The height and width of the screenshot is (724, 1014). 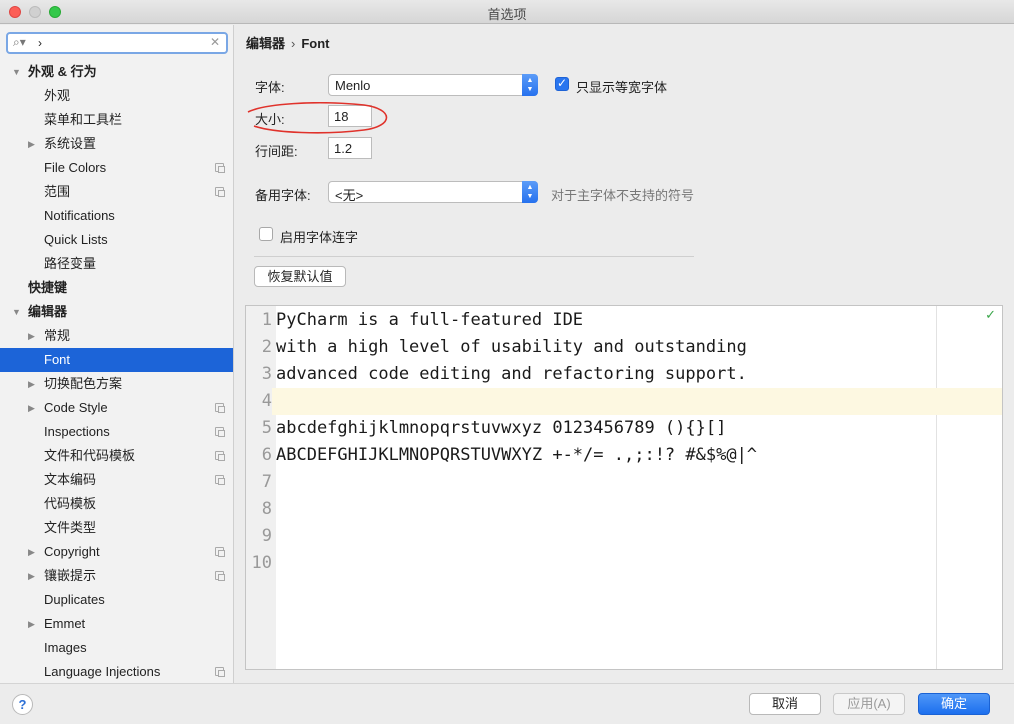 What do you see at coordinates (116, 72) in the screenshot?
I see `sidebar-item: ▼ 外观 & 行为` at bounding box center [116, 72].